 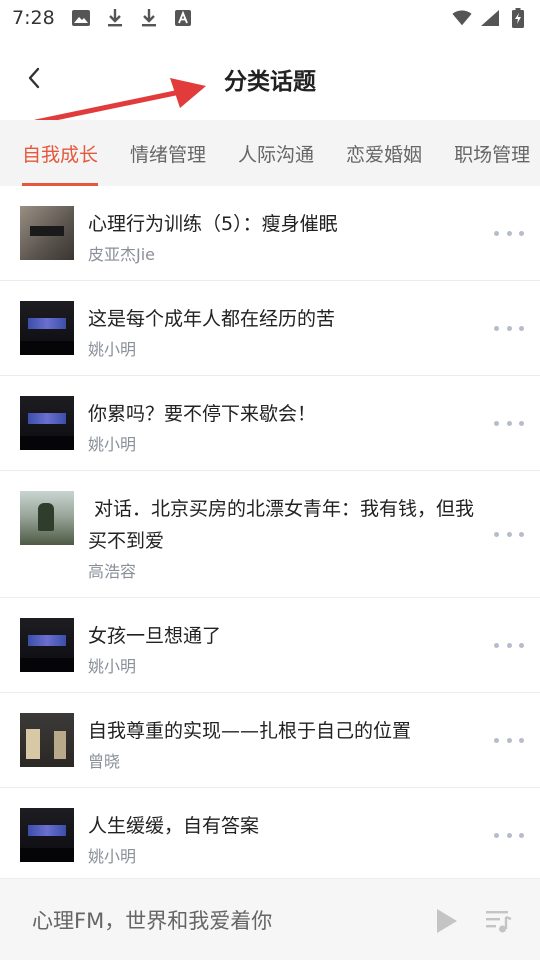 I want to click on tab-interpersonal: 人际沟通, so click(x=276, y=153).